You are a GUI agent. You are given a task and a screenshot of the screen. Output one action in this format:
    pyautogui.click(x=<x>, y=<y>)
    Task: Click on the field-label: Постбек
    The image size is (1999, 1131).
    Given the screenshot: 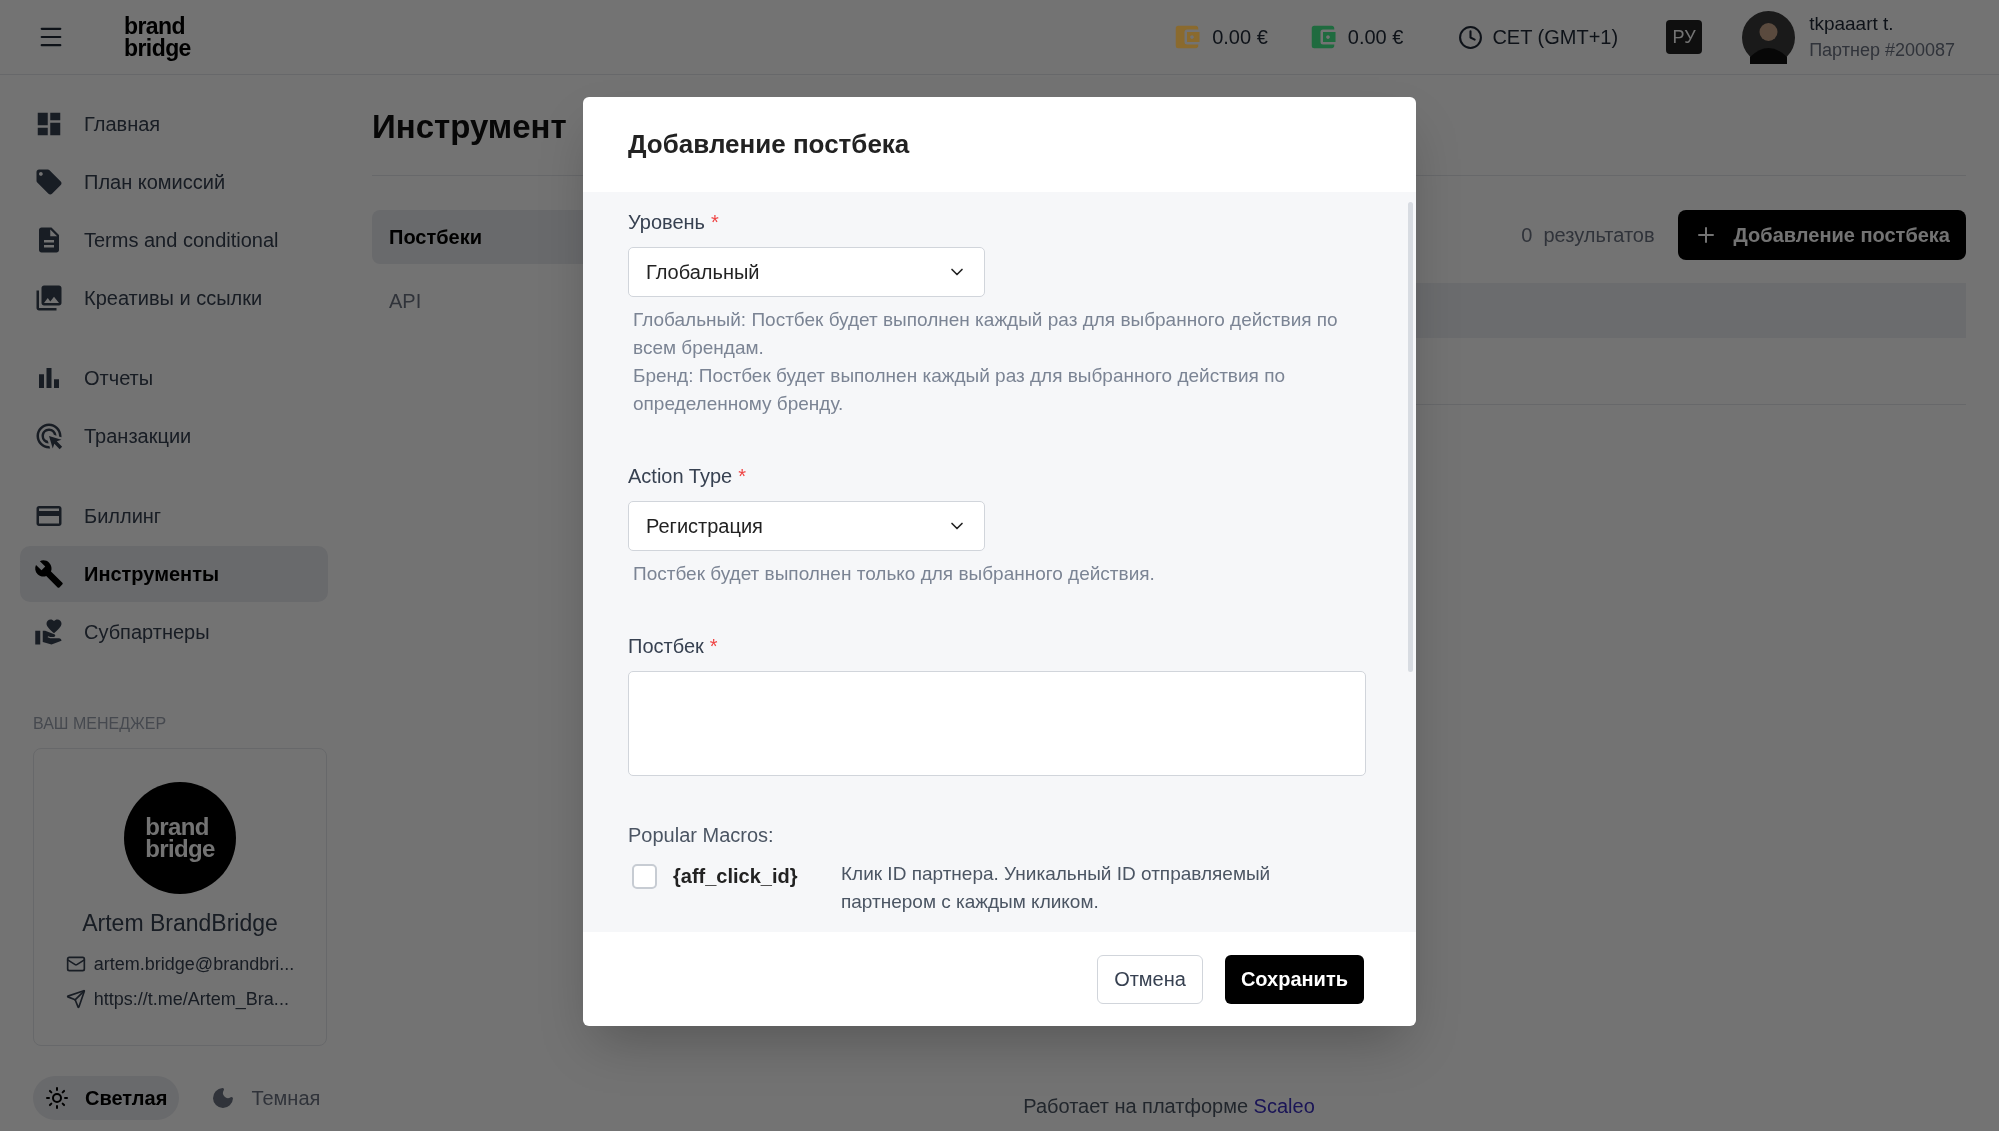 What is the action you would take?
    pyautogui.click(x=666, y=646)
    